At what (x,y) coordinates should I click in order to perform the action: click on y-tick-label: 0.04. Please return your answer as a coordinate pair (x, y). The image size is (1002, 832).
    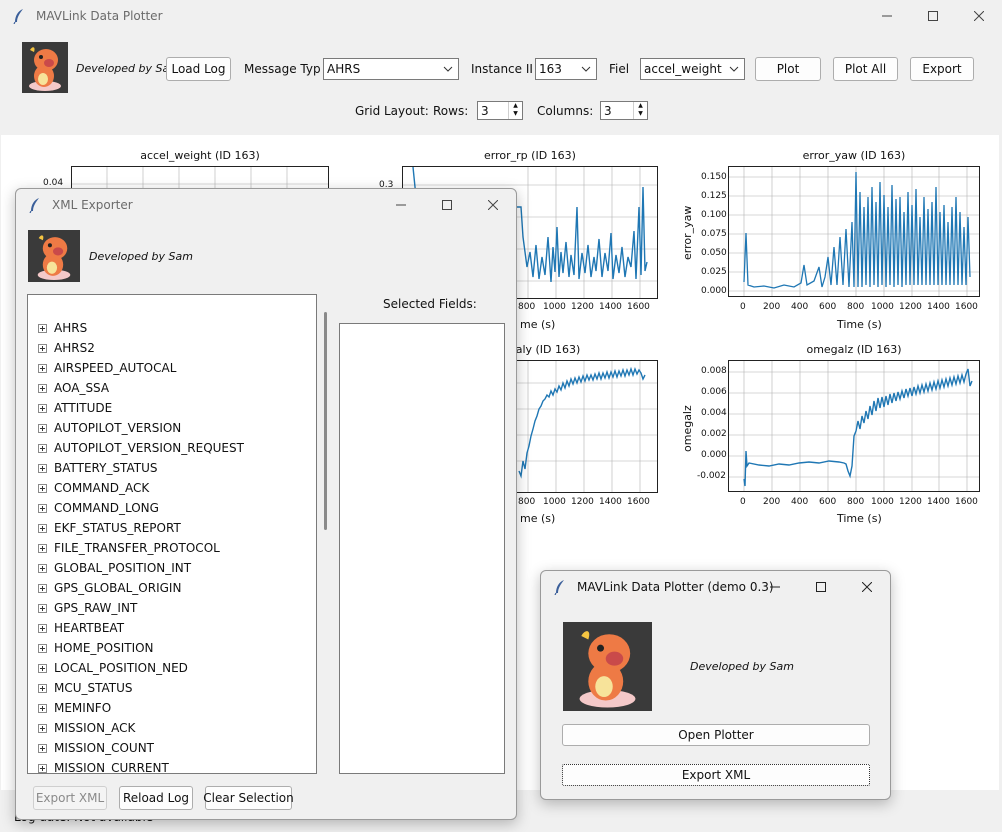
    Looking at the image, I should click on (53, 183).